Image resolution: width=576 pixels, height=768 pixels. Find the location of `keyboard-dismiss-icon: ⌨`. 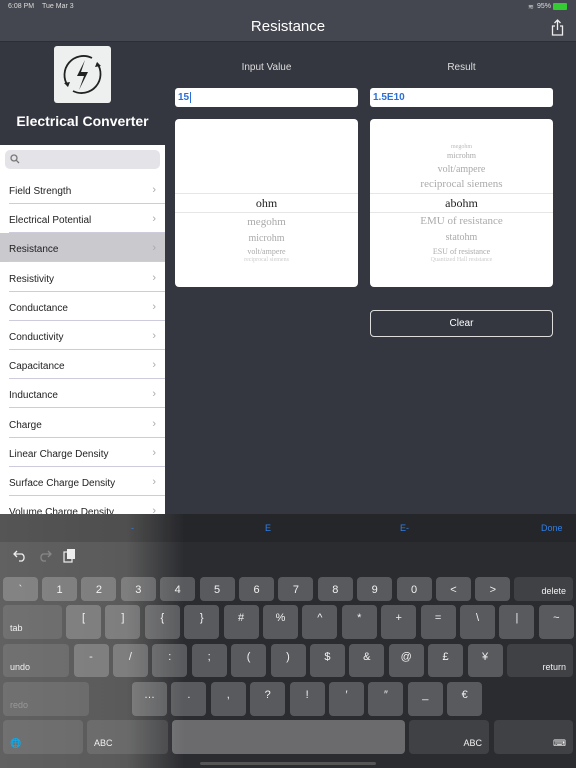

keyboard-dismiss-icon: ⌨ is located at coordinates (533, 737).